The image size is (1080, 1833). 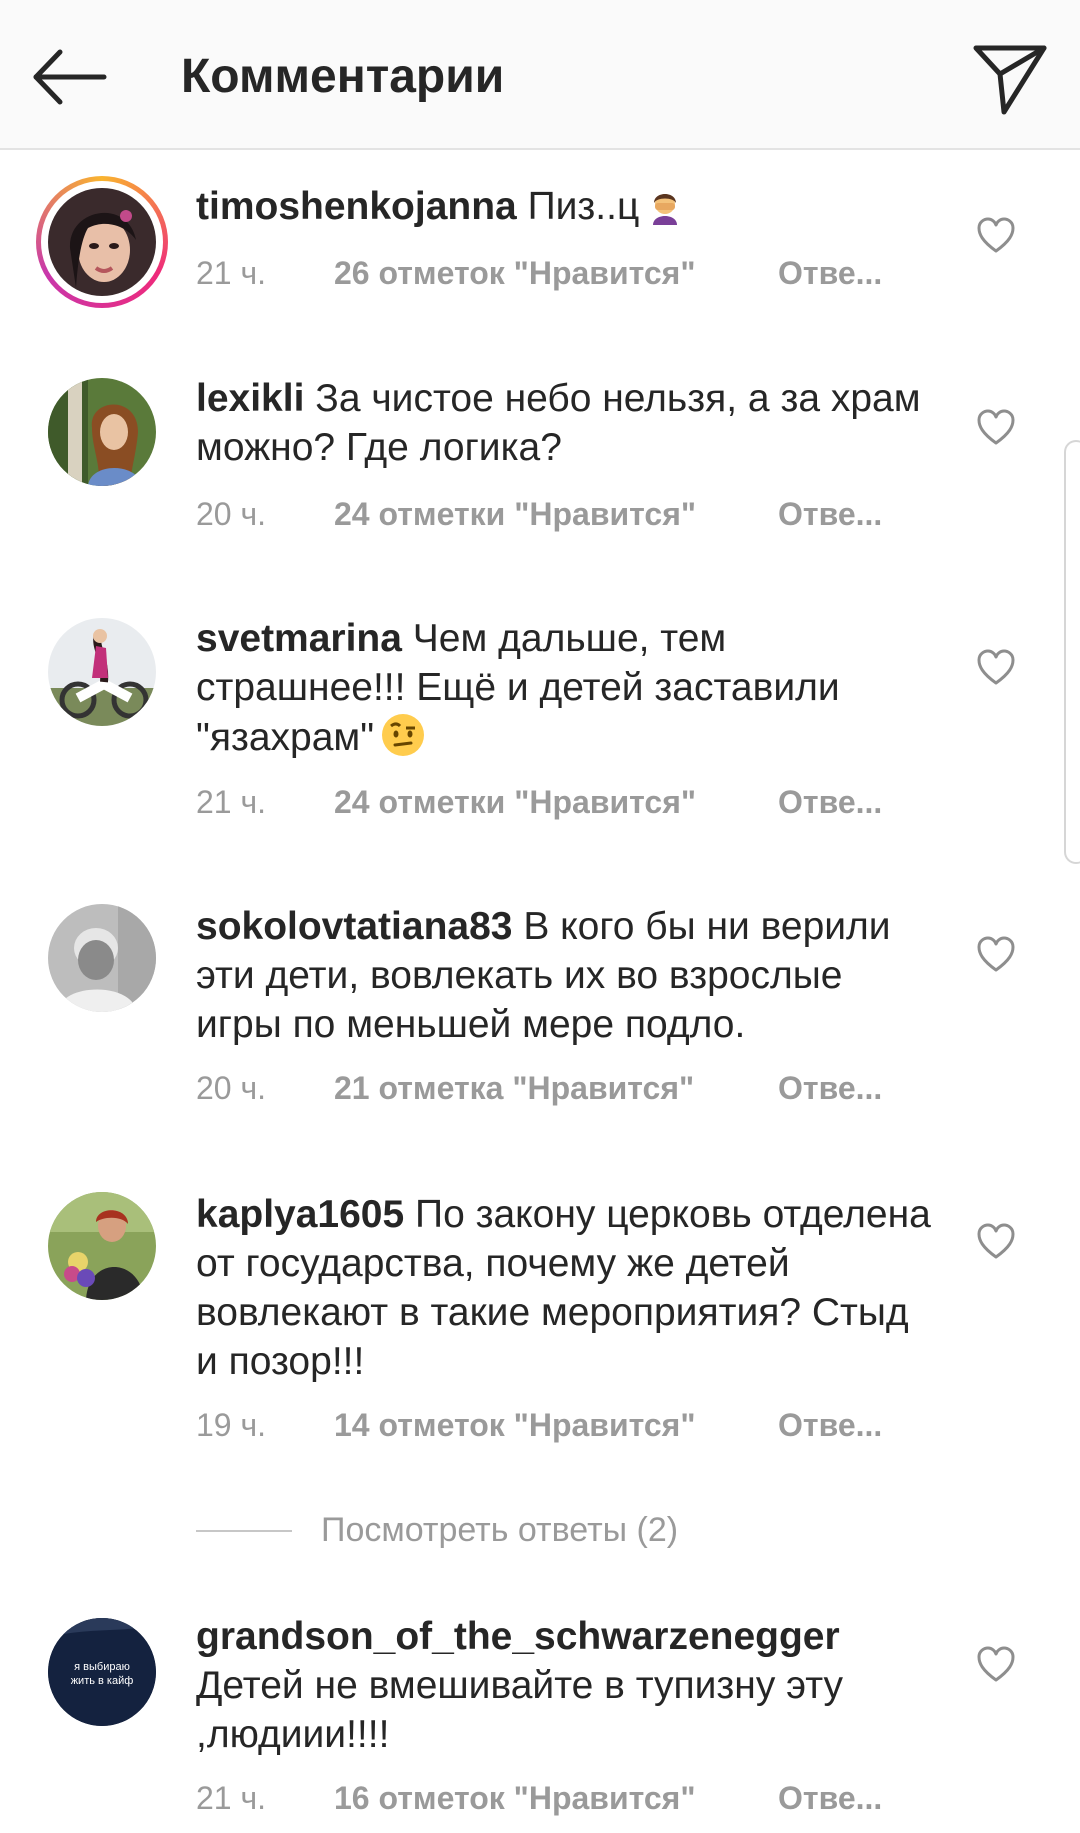 What do you see at coordinates (540, 75) in the screenshot?
I see `top-bar: Комментарии` at bounding box center [540, 75].